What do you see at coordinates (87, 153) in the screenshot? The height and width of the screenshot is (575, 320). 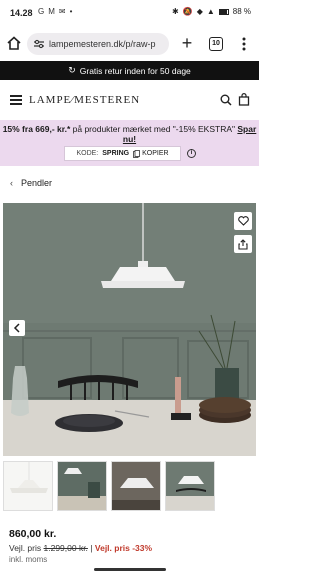 I see `code-label: KODE:` at bounding box center [87, 153].